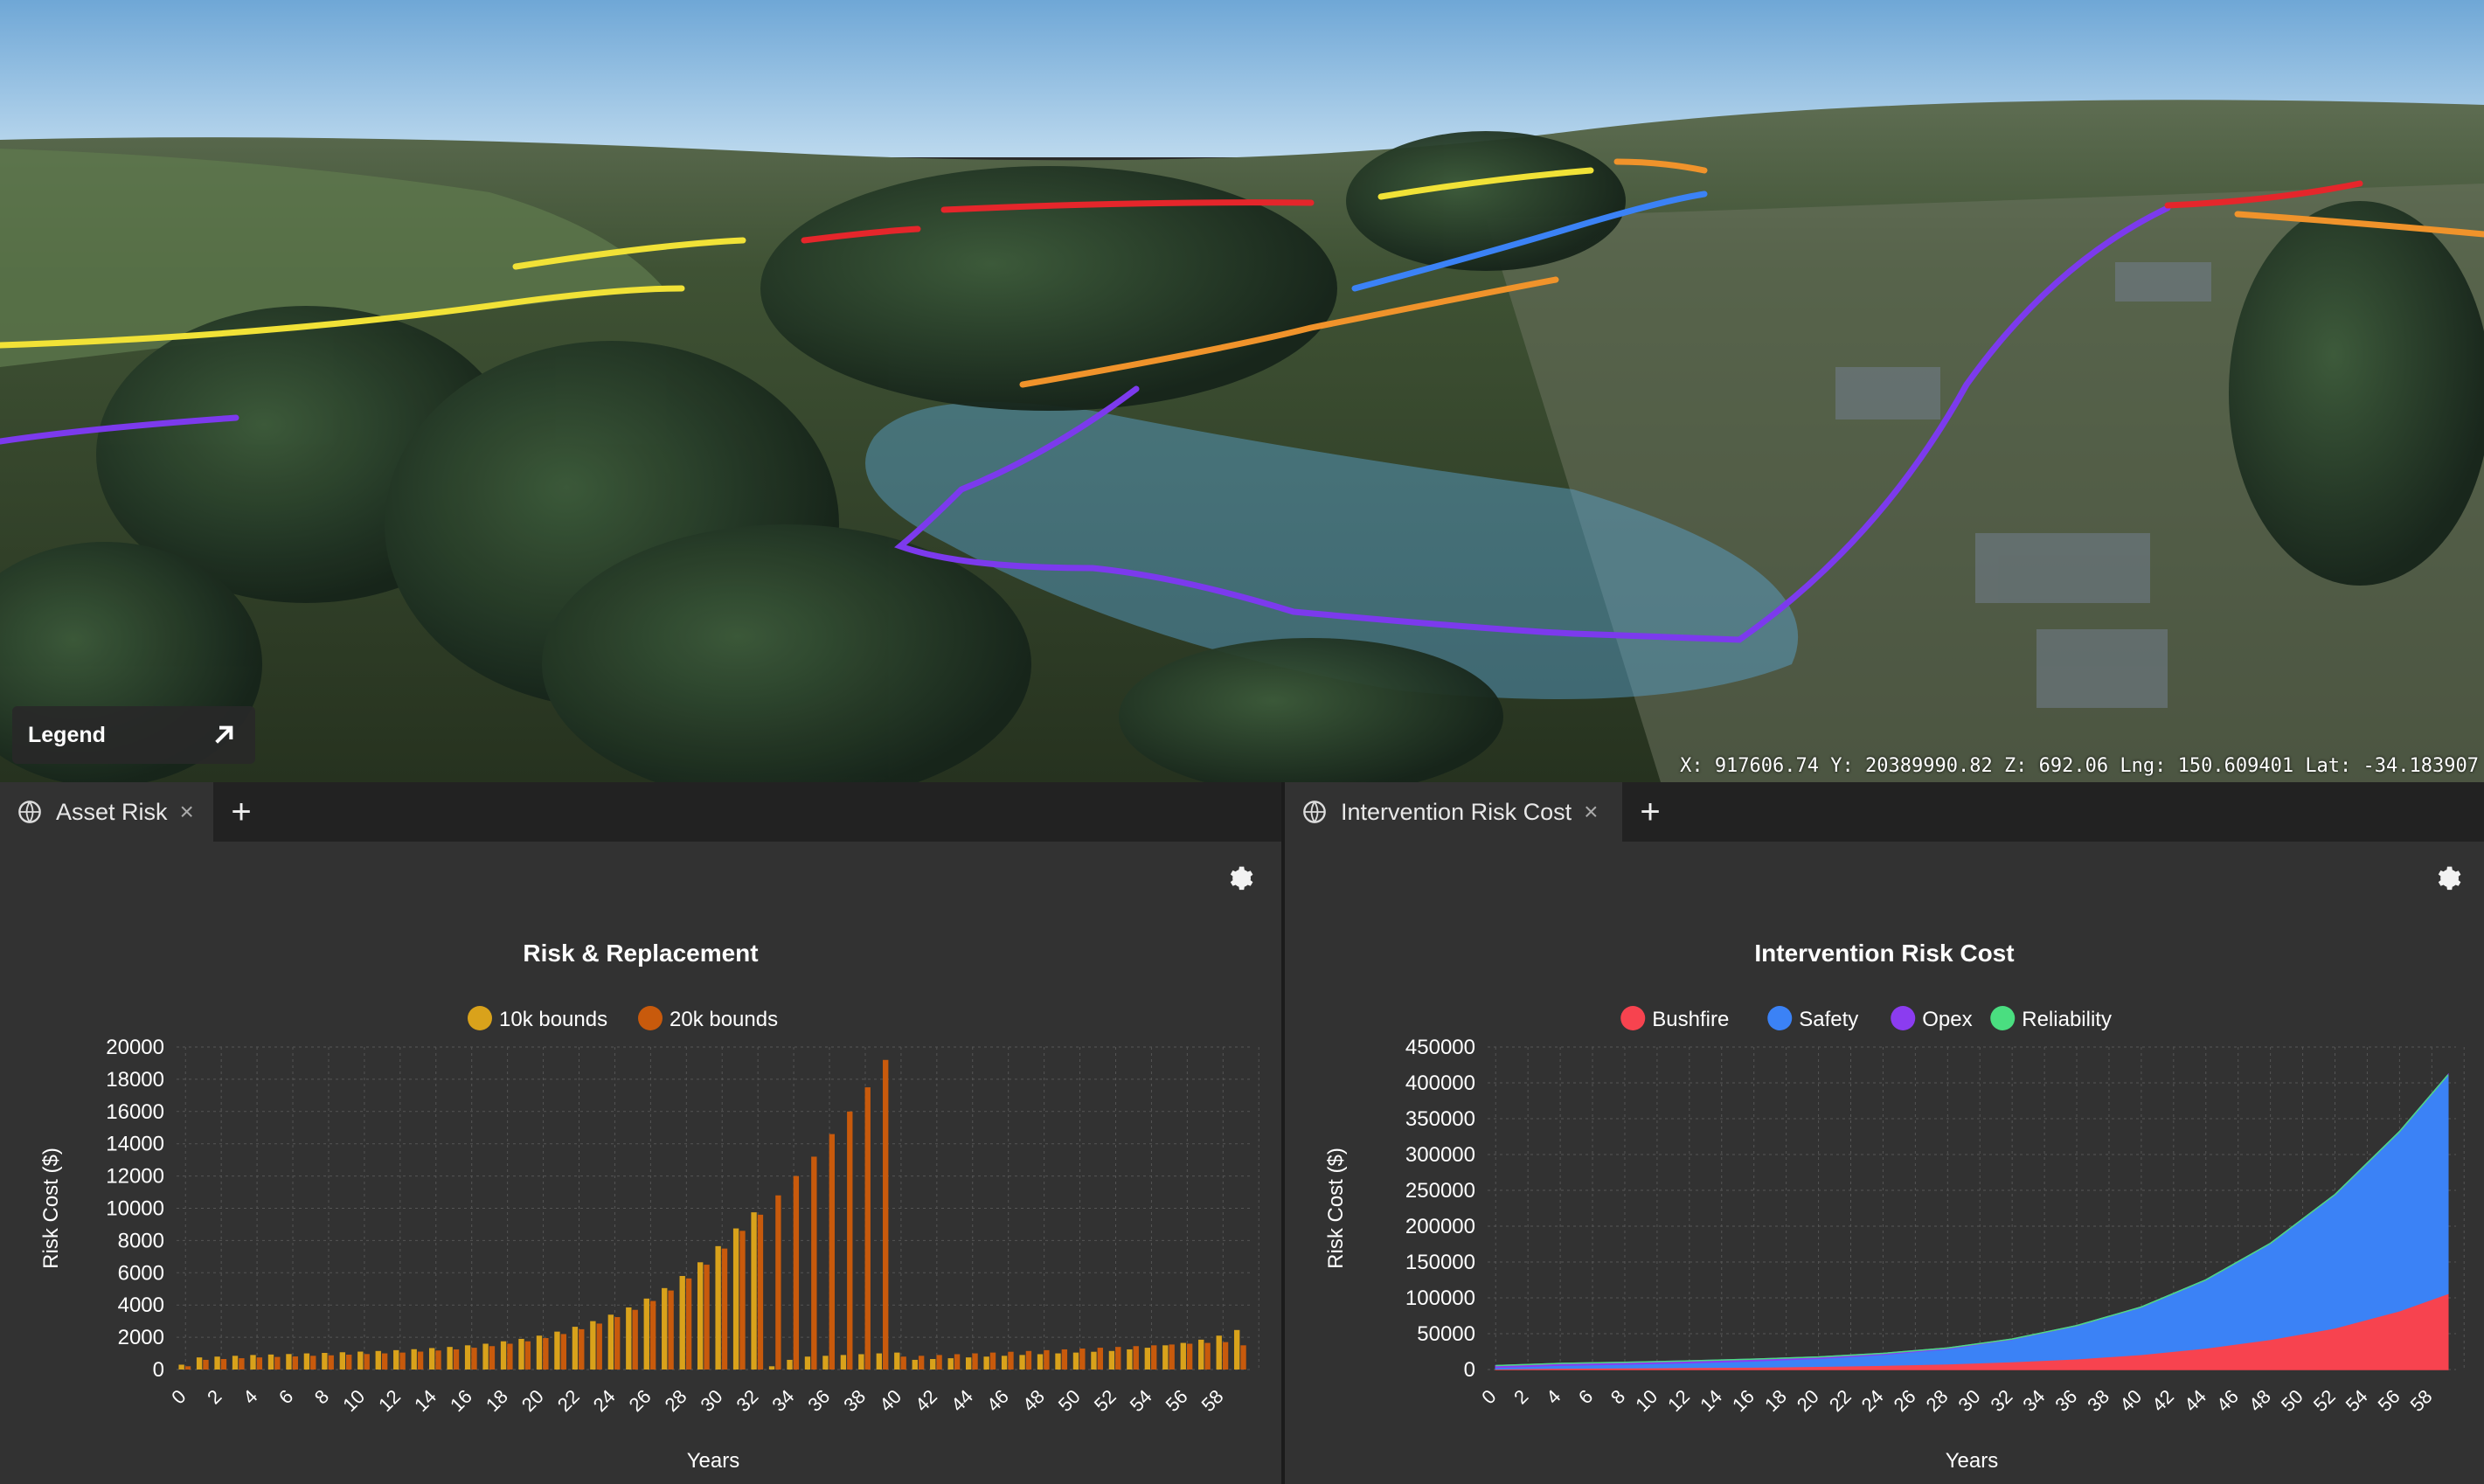 The width and height of the screenshot is (2484, 1484). What do you see at coordinates (2195, 1400) in the screenshot?
I see `x-tick-label: 44` at bounding box center [2195, 1400].